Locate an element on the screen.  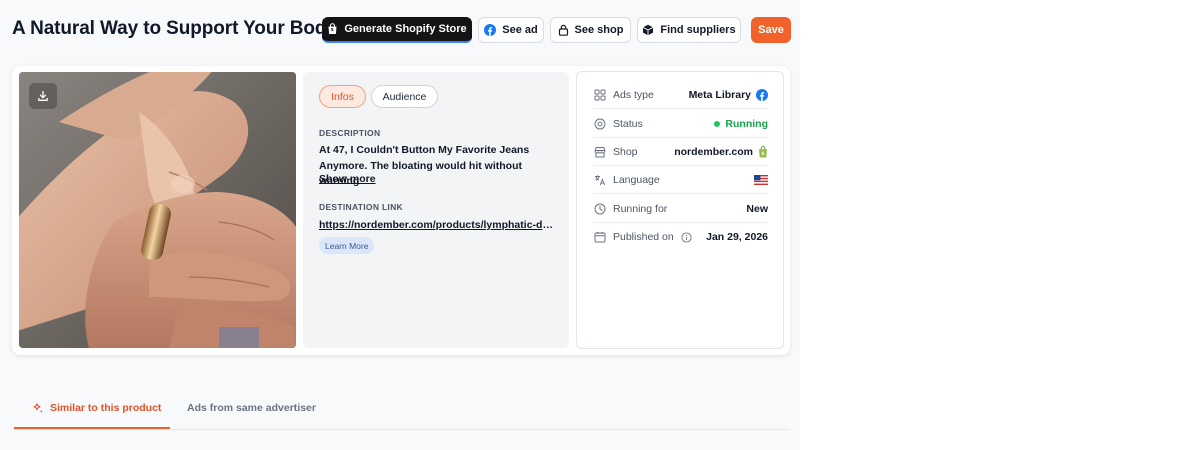
status-label: Status is located at coordinates (628, 123).